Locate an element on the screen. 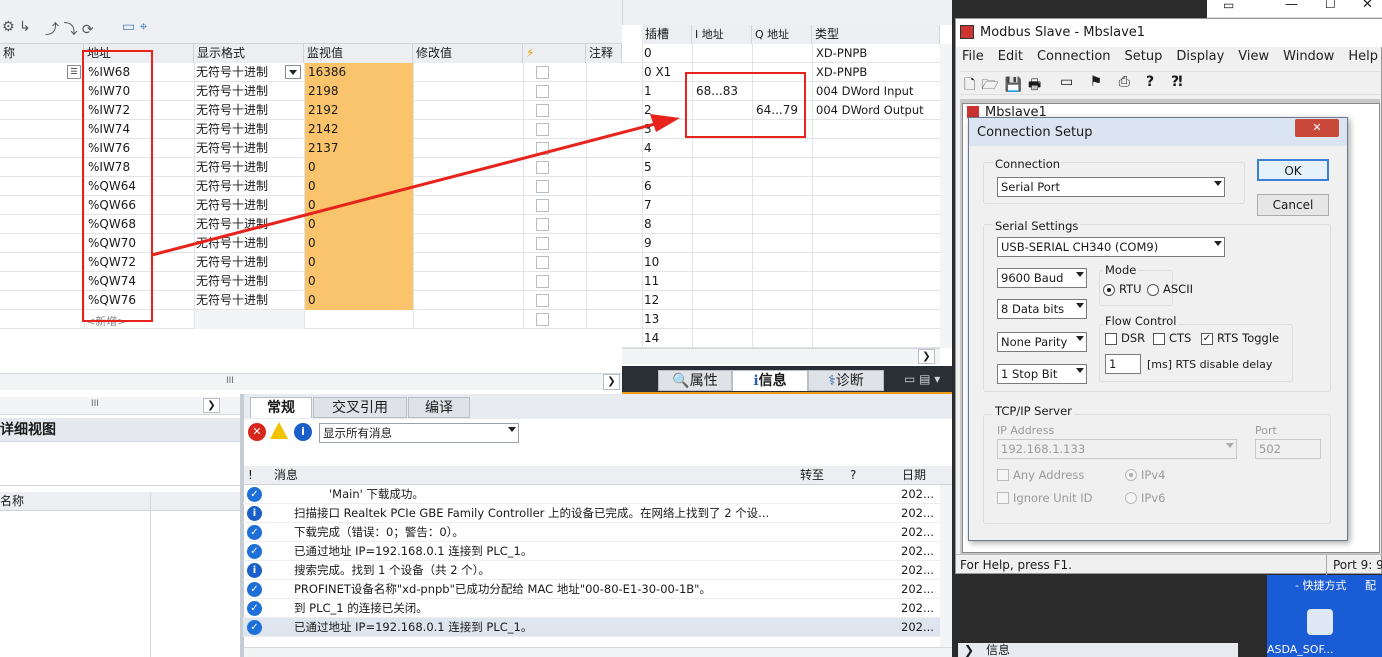  help-icon: ? ⁈ is located at coordinates (1167, 82).